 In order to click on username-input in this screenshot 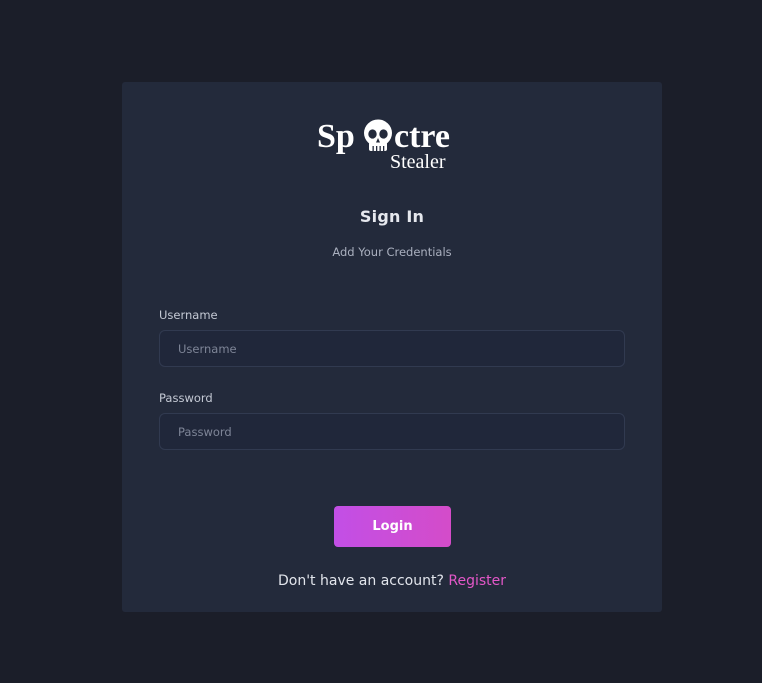, I will do `click(392, 348)`.